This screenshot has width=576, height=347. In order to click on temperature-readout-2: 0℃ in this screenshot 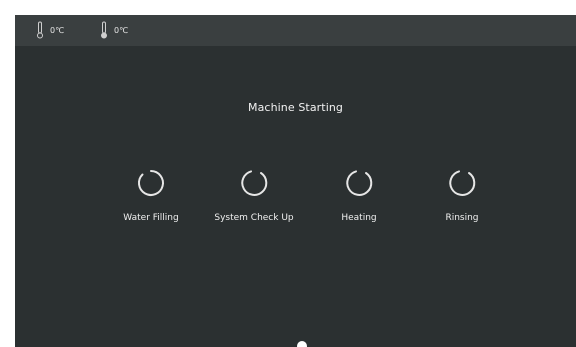, I will do `click(114, 30)`.